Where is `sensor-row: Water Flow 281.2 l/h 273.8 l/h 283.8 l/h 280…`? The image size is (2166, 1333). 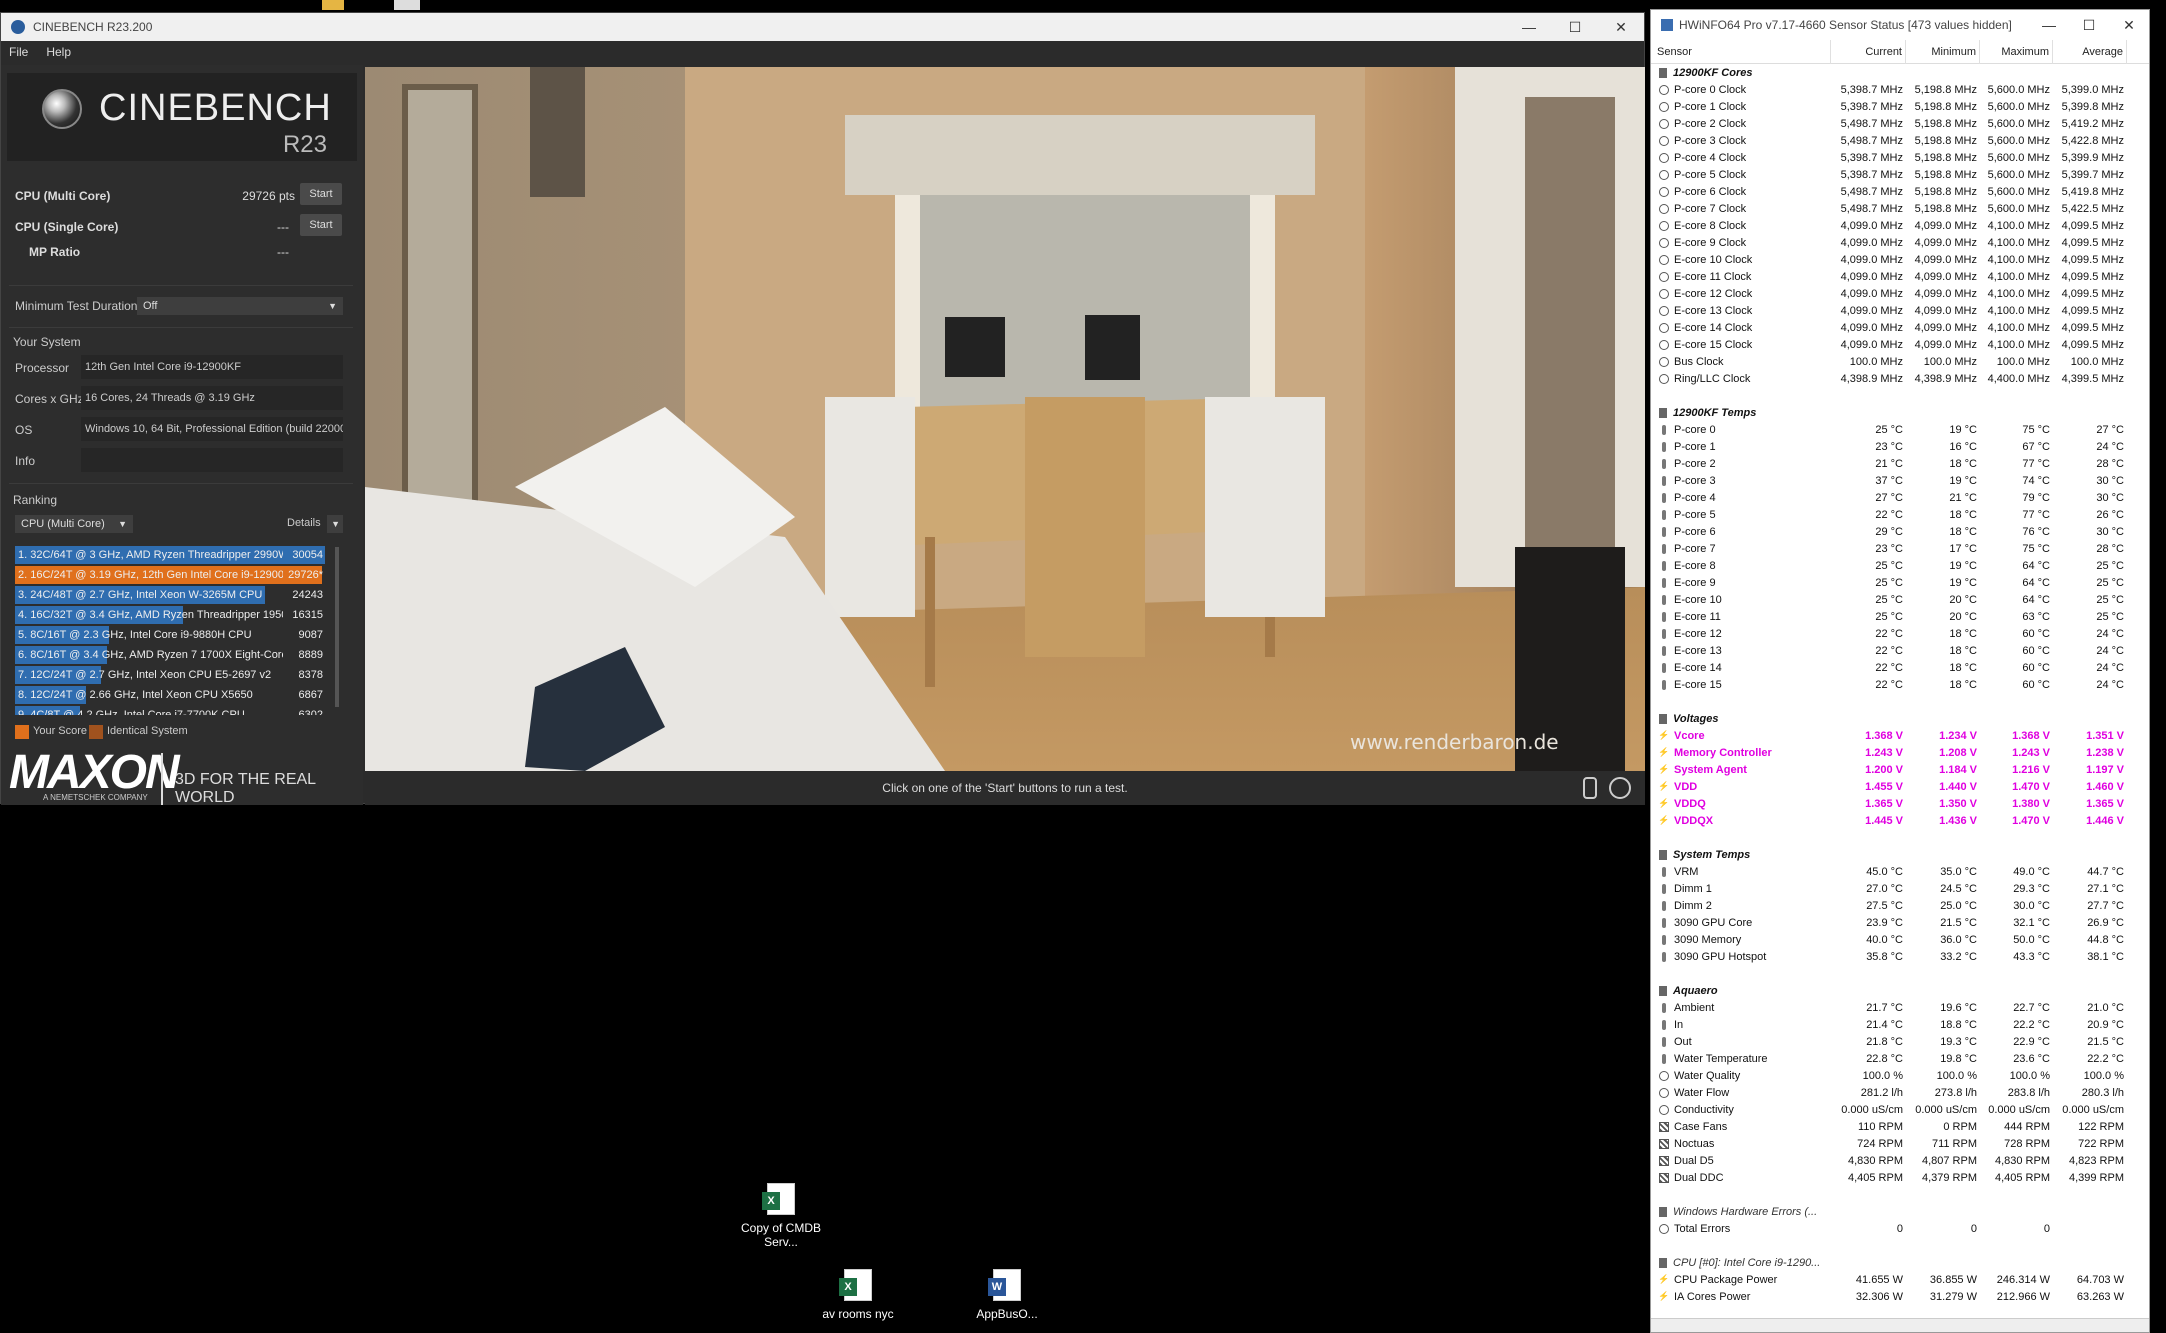
sensor-row: Water Flow 281.2 l/h 273.8 l/h 283.8 l/h 280… is located at coordinates (1900, 1092).